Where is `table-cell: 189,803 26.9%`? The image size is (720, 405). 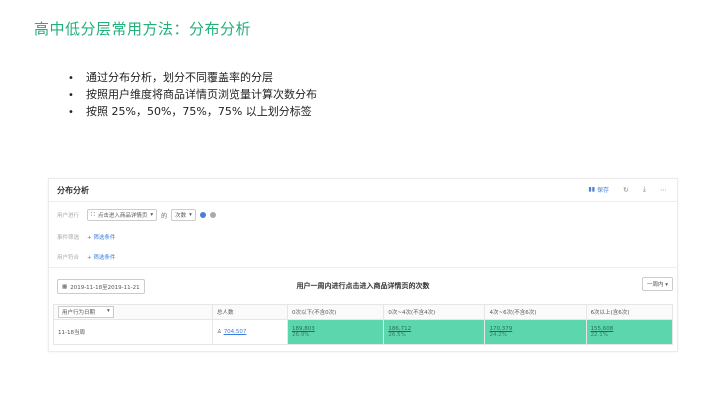 table-cell: 189,803 26.9% is located at coordinates (335, 332).